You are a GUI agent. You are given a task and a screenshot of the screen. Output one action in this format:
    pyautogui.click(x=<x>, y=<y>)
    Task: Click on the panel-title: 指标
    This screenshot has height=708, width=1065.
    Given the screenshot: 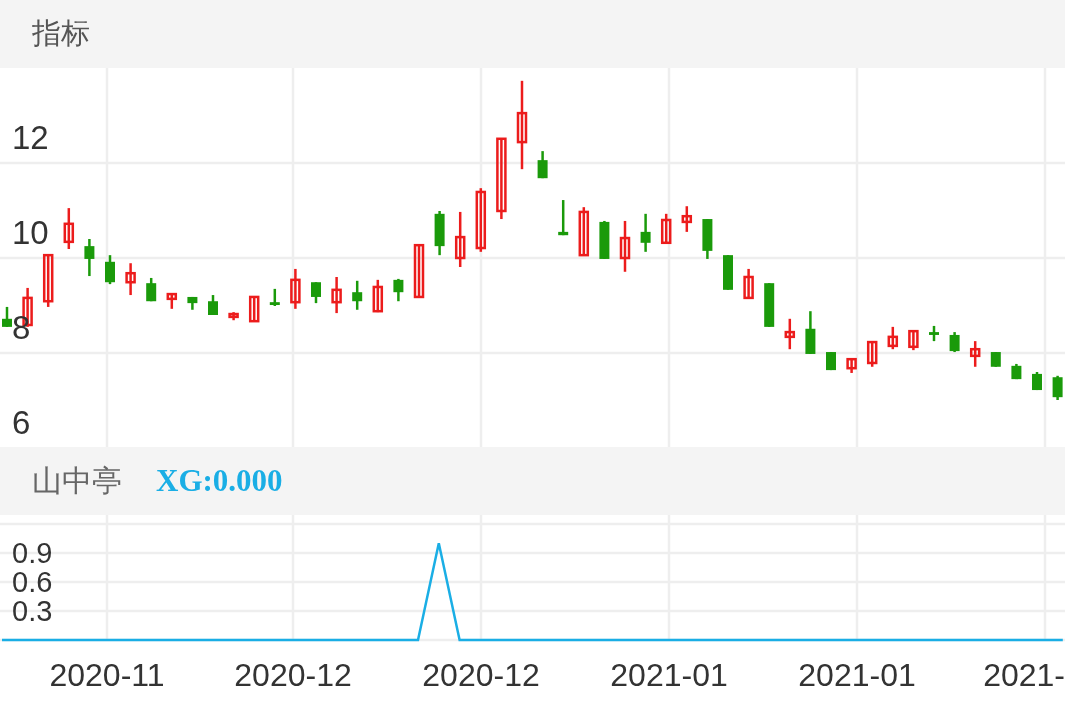 What is the action you would take?
    pyautogui.click(x=61, y=33)
    